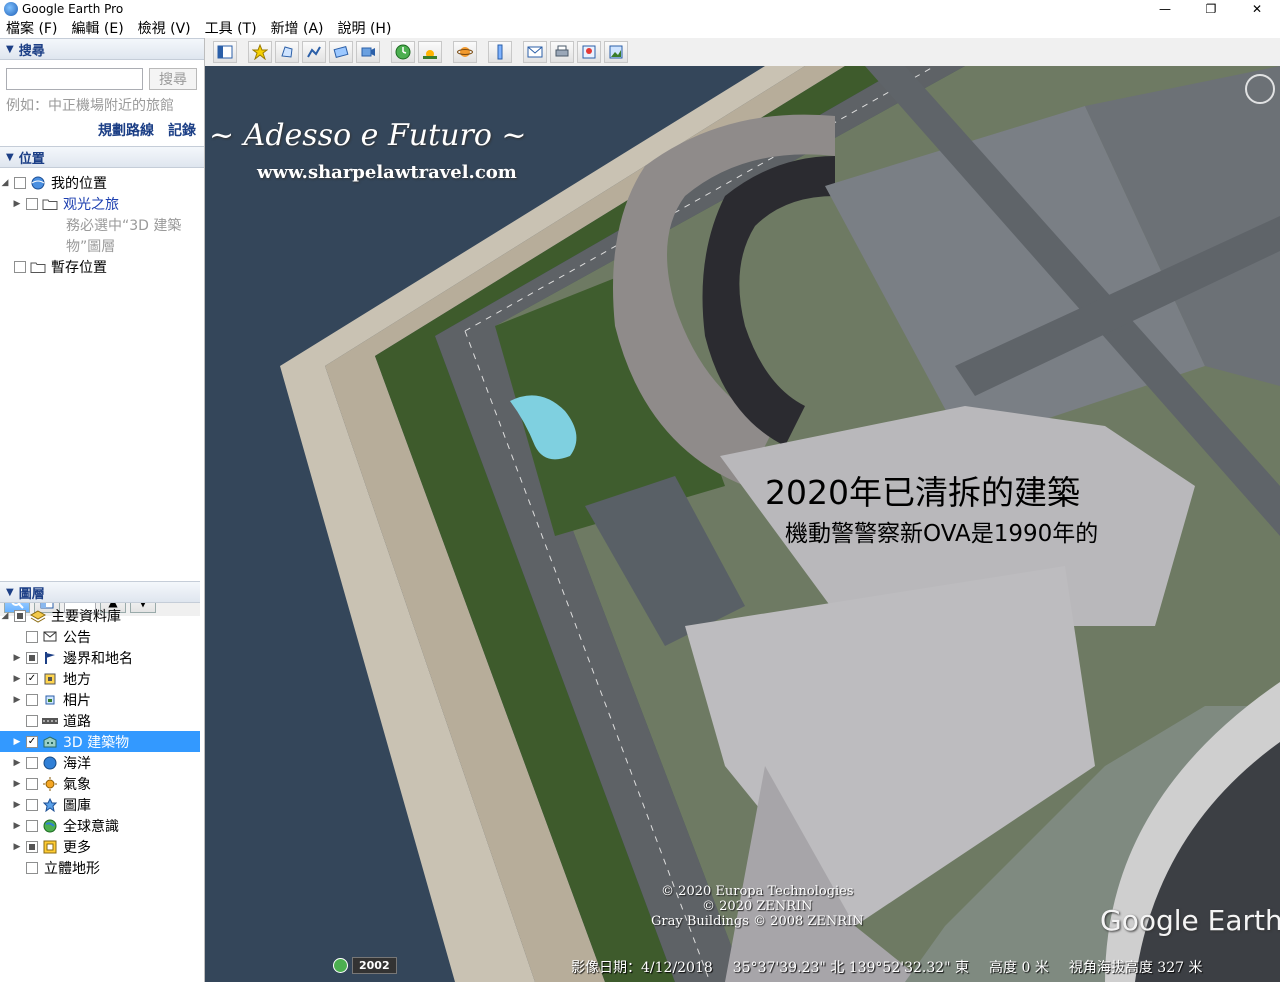 The height and width of the screenshot is (982, 1280). I want to click on layers-panel-title: 圖層, so click(31, 594).